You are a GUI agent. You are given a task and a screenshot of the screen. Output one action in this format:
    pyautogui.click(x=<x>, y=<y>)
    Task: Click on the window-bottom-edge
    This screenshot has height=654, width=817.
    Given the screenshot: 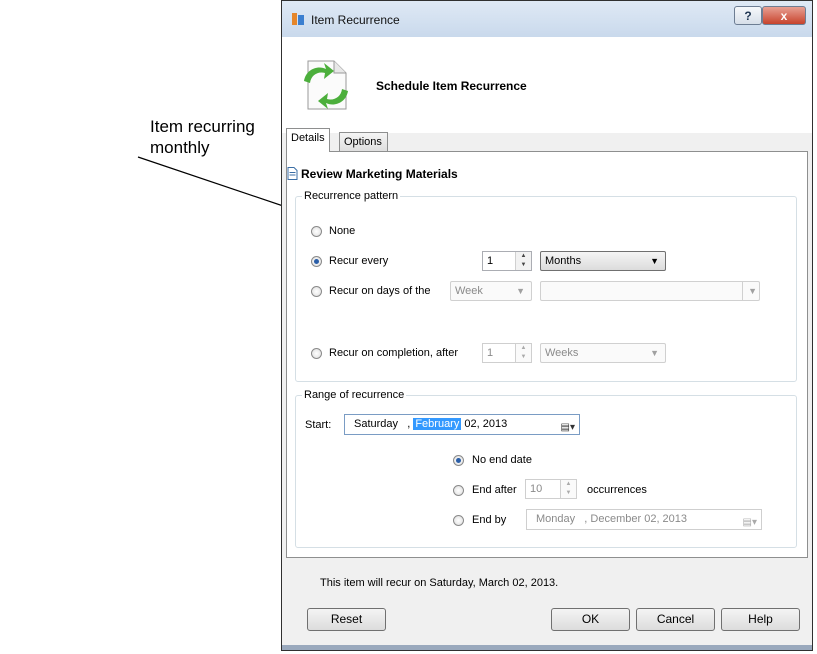 What is the action you would take?
    pyautogui.click(x=547, y=647)
    